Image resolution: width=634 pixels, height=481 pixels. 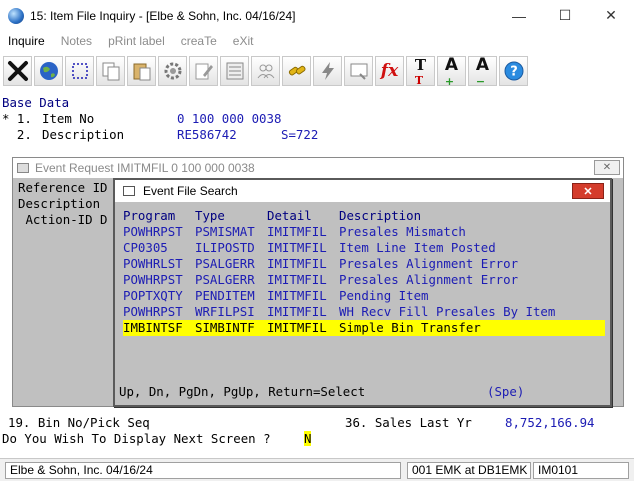 I want to click on close-window-button: ✕, so click(x=611, y=15).